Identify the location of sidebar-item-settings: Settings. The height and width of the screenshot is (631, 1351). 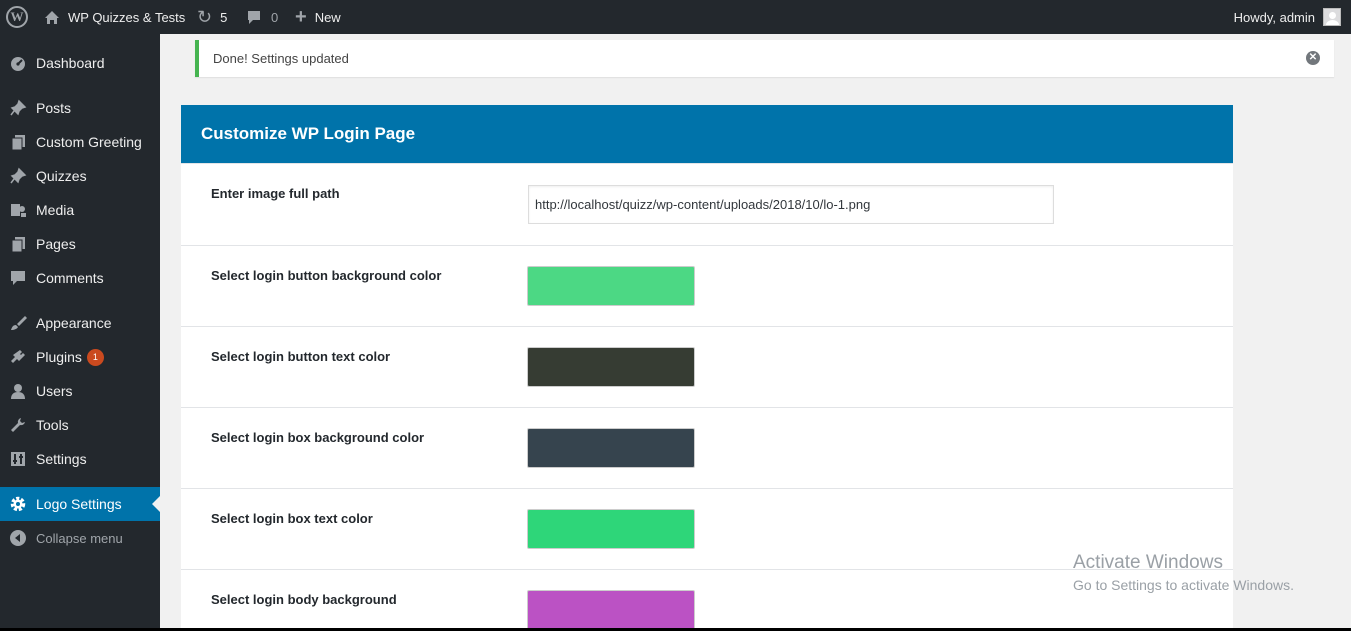
(80, 459).